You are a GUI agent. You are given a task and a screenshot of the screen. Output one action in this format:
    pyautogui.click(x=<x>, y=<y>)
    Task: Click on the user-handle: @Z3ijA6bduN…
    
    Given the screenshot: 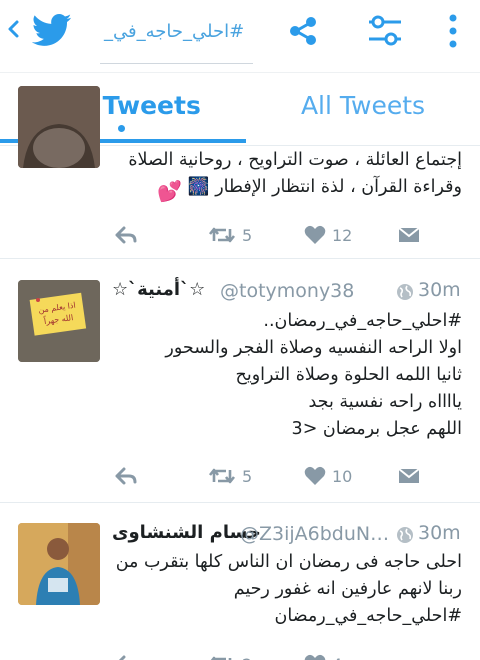 What is the action you would take?
    pyautogui.click(x=314, y=534)
    